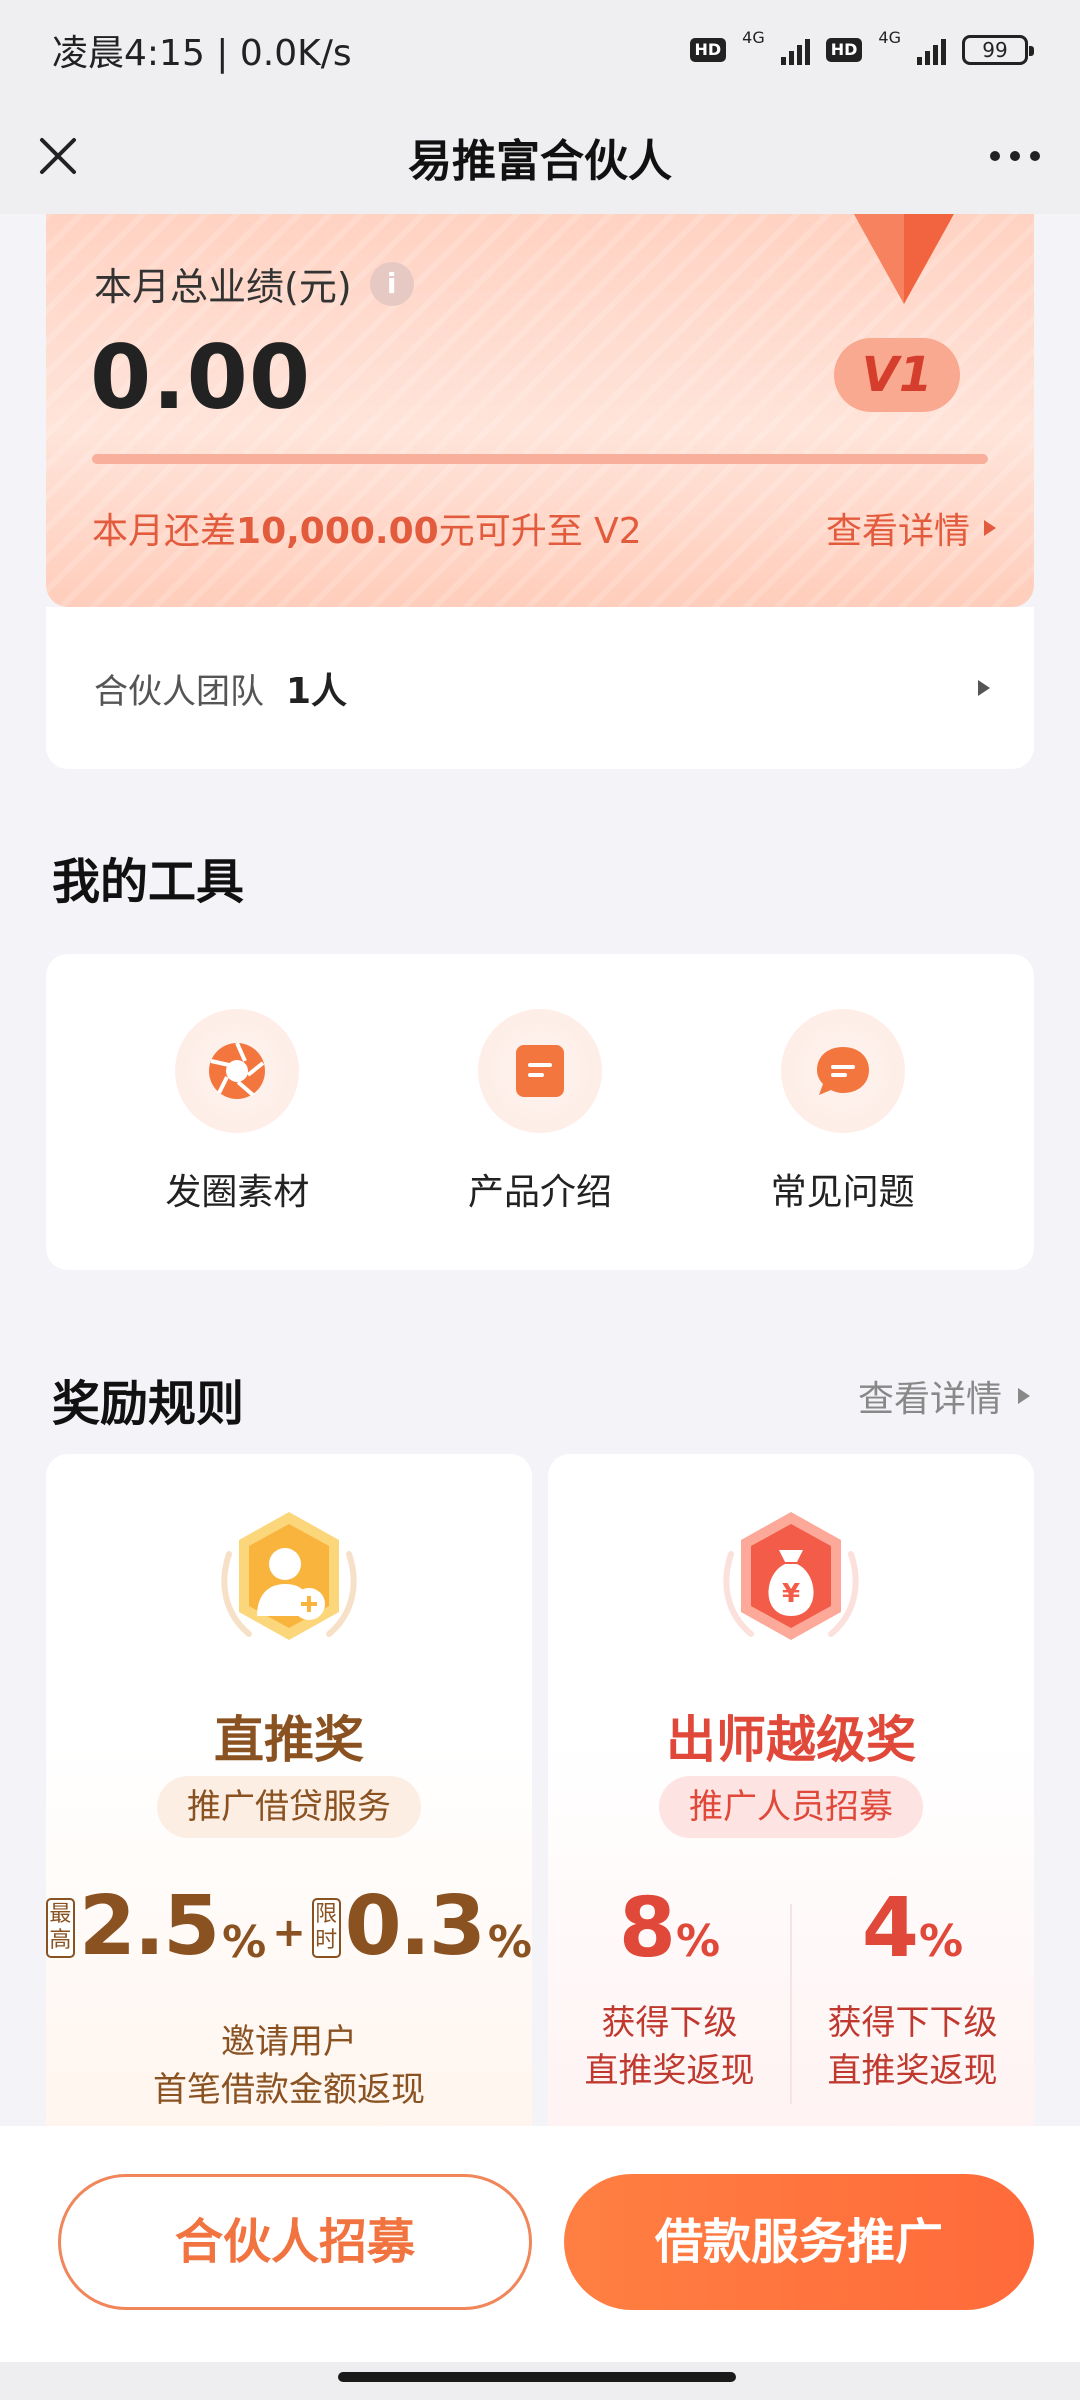 This screenshot has width=1080, height=2400. I want to click on plus-sign: +, so click(289, 1933).